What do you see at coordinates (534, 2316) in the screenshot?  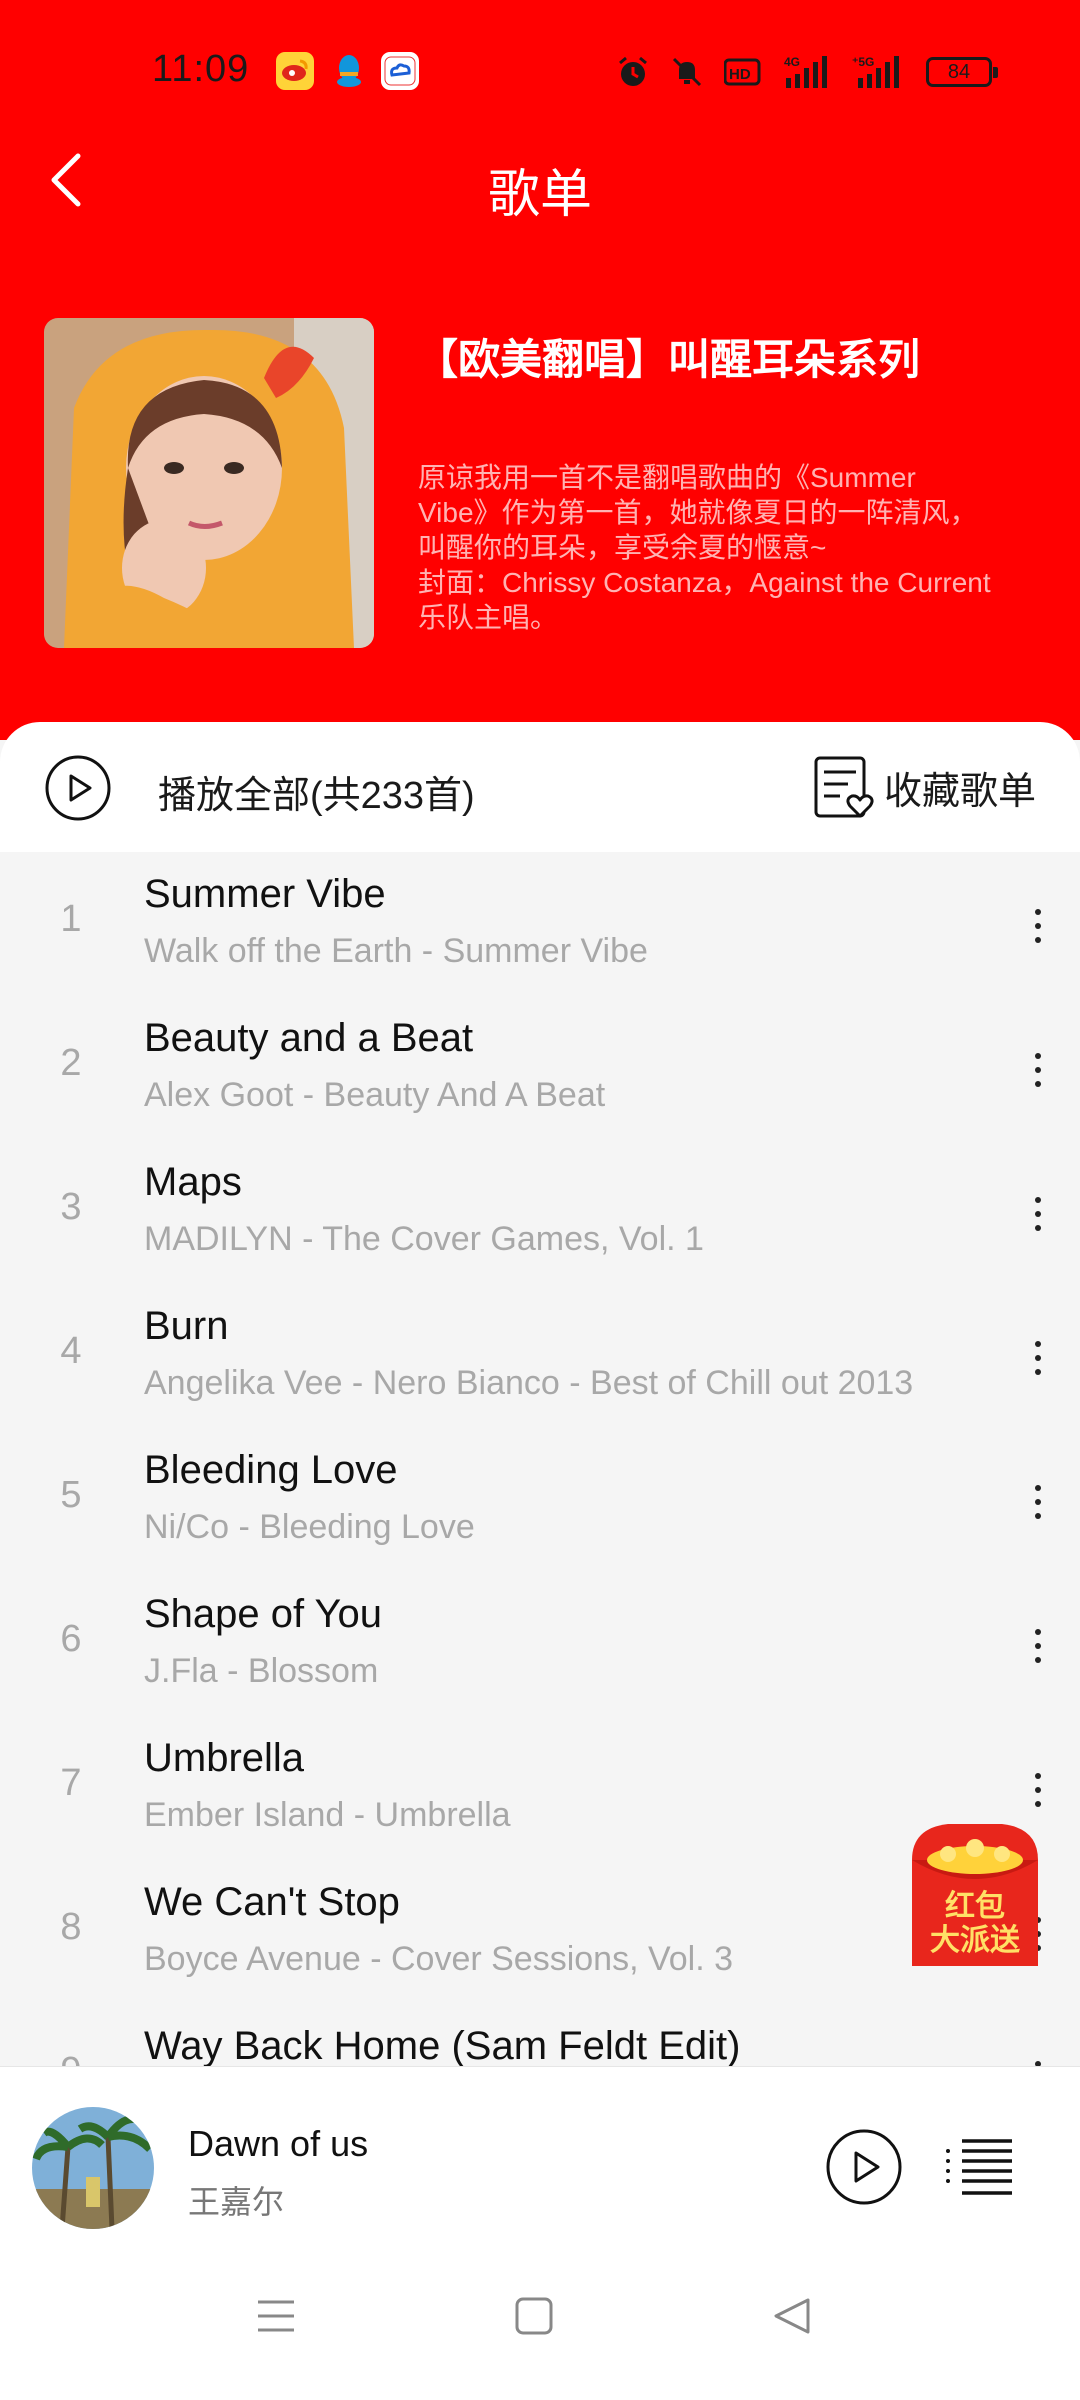 I see `home-icon` at bounding box center [534, 2316].